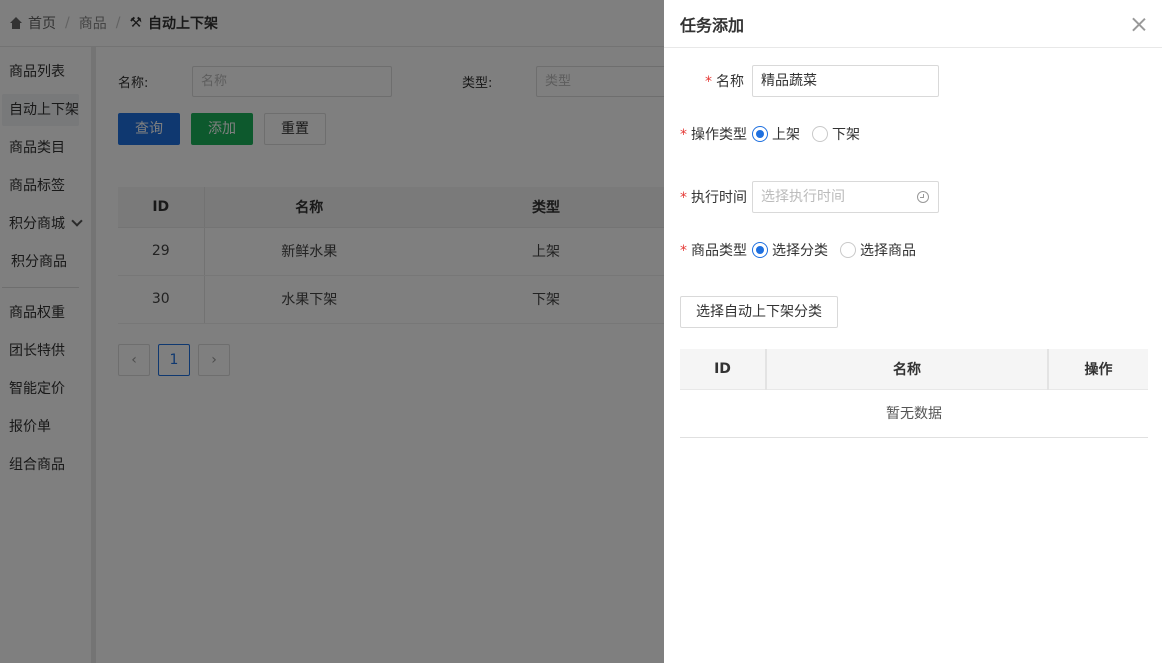  Describe the element at coordinates (1097, 369) in the screenshot. I see `table-header-action: 操作` at that location.